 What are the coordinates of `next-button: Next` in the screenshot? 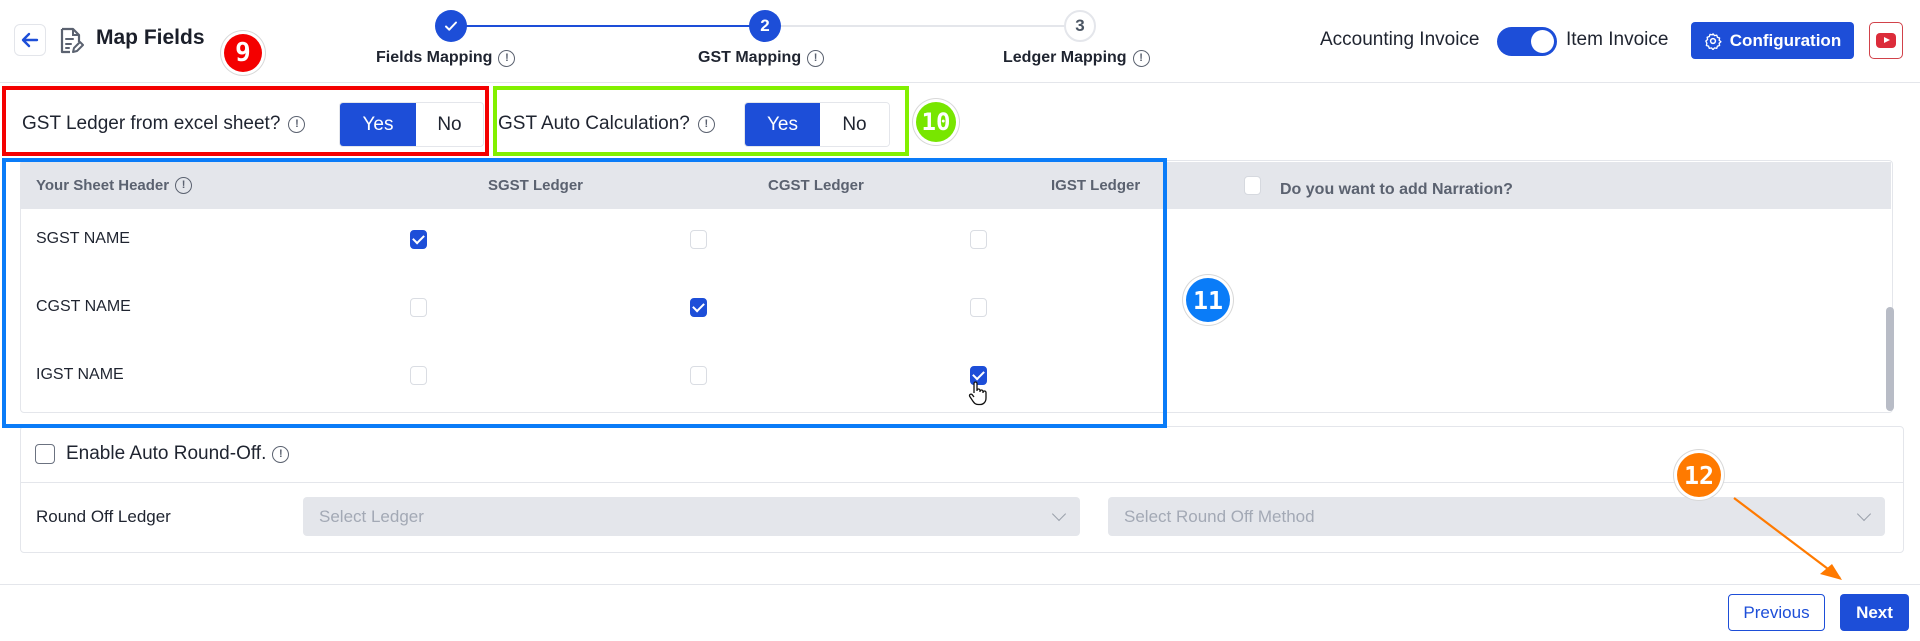 It's located at (1874, 612).